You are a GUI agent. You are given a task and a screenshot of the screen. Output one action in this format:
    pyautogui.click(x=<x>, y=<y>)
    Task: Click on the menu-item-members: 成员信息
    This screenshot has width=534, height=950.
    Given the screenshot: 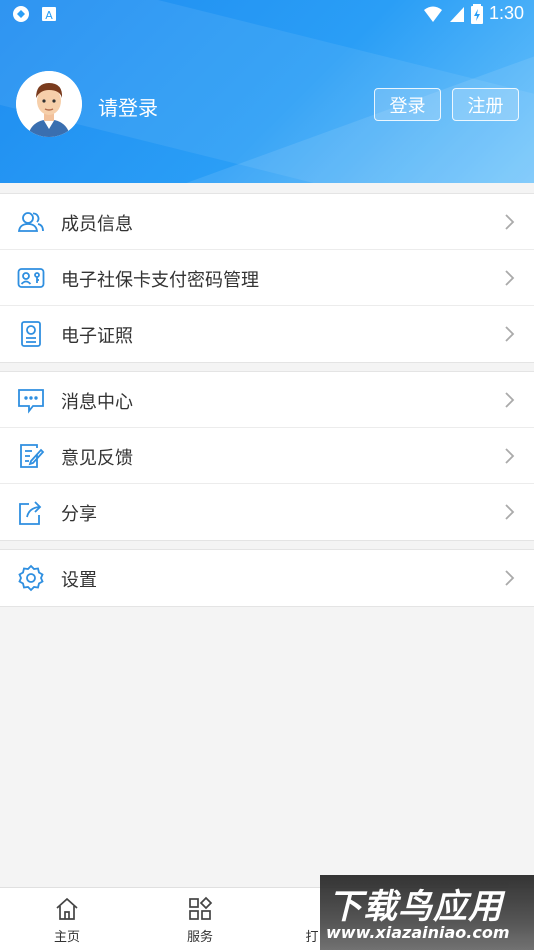 What is the action you would take?
    pyautogui.click(x=267, y=222)
    